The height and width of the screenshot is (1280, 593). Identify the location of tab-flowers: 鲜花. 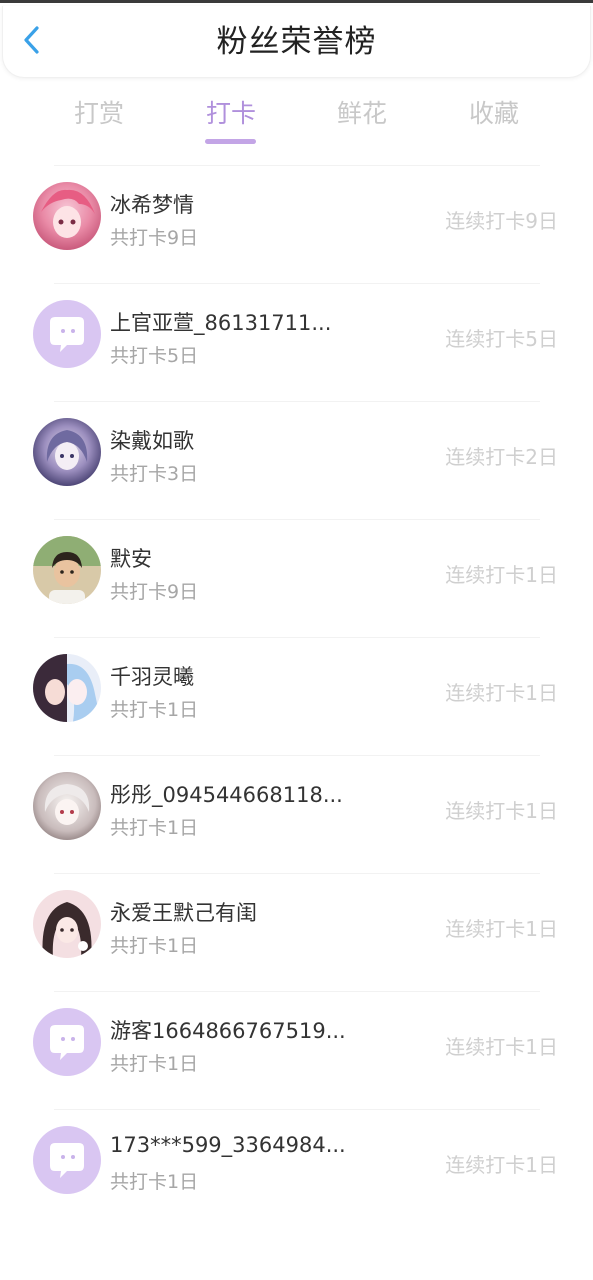
(362, 112).